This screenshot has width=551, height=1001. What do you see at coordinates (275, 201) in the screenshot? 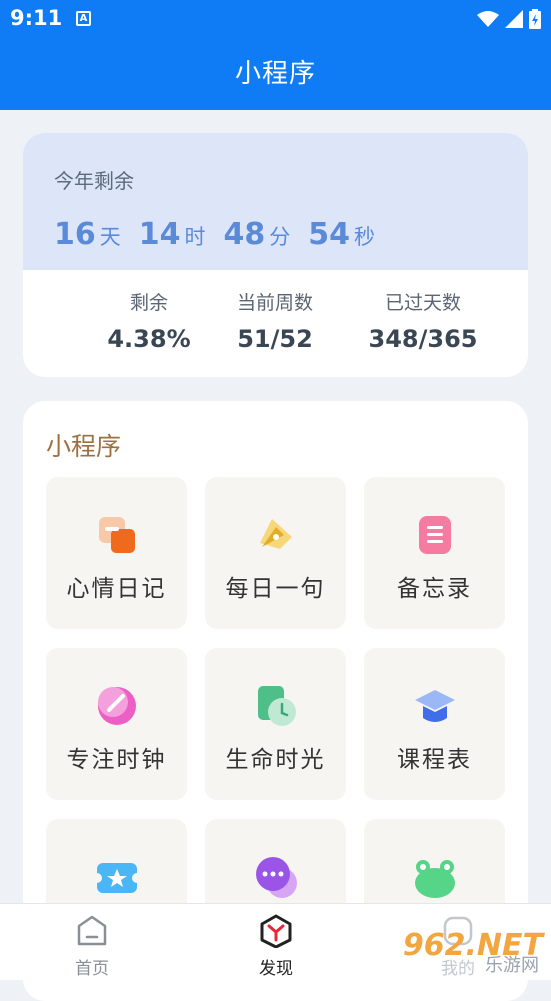
I see `countdown-header: 今年剩余 16 天 14 时 48 分 54 秒` at bounding box center [275, 201].